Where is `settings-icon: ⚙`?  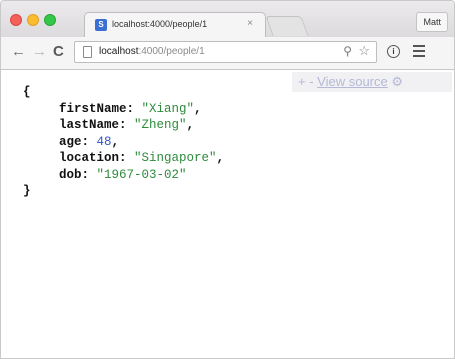
settings-icon: ⚙ is located at coordinates (397, 81).